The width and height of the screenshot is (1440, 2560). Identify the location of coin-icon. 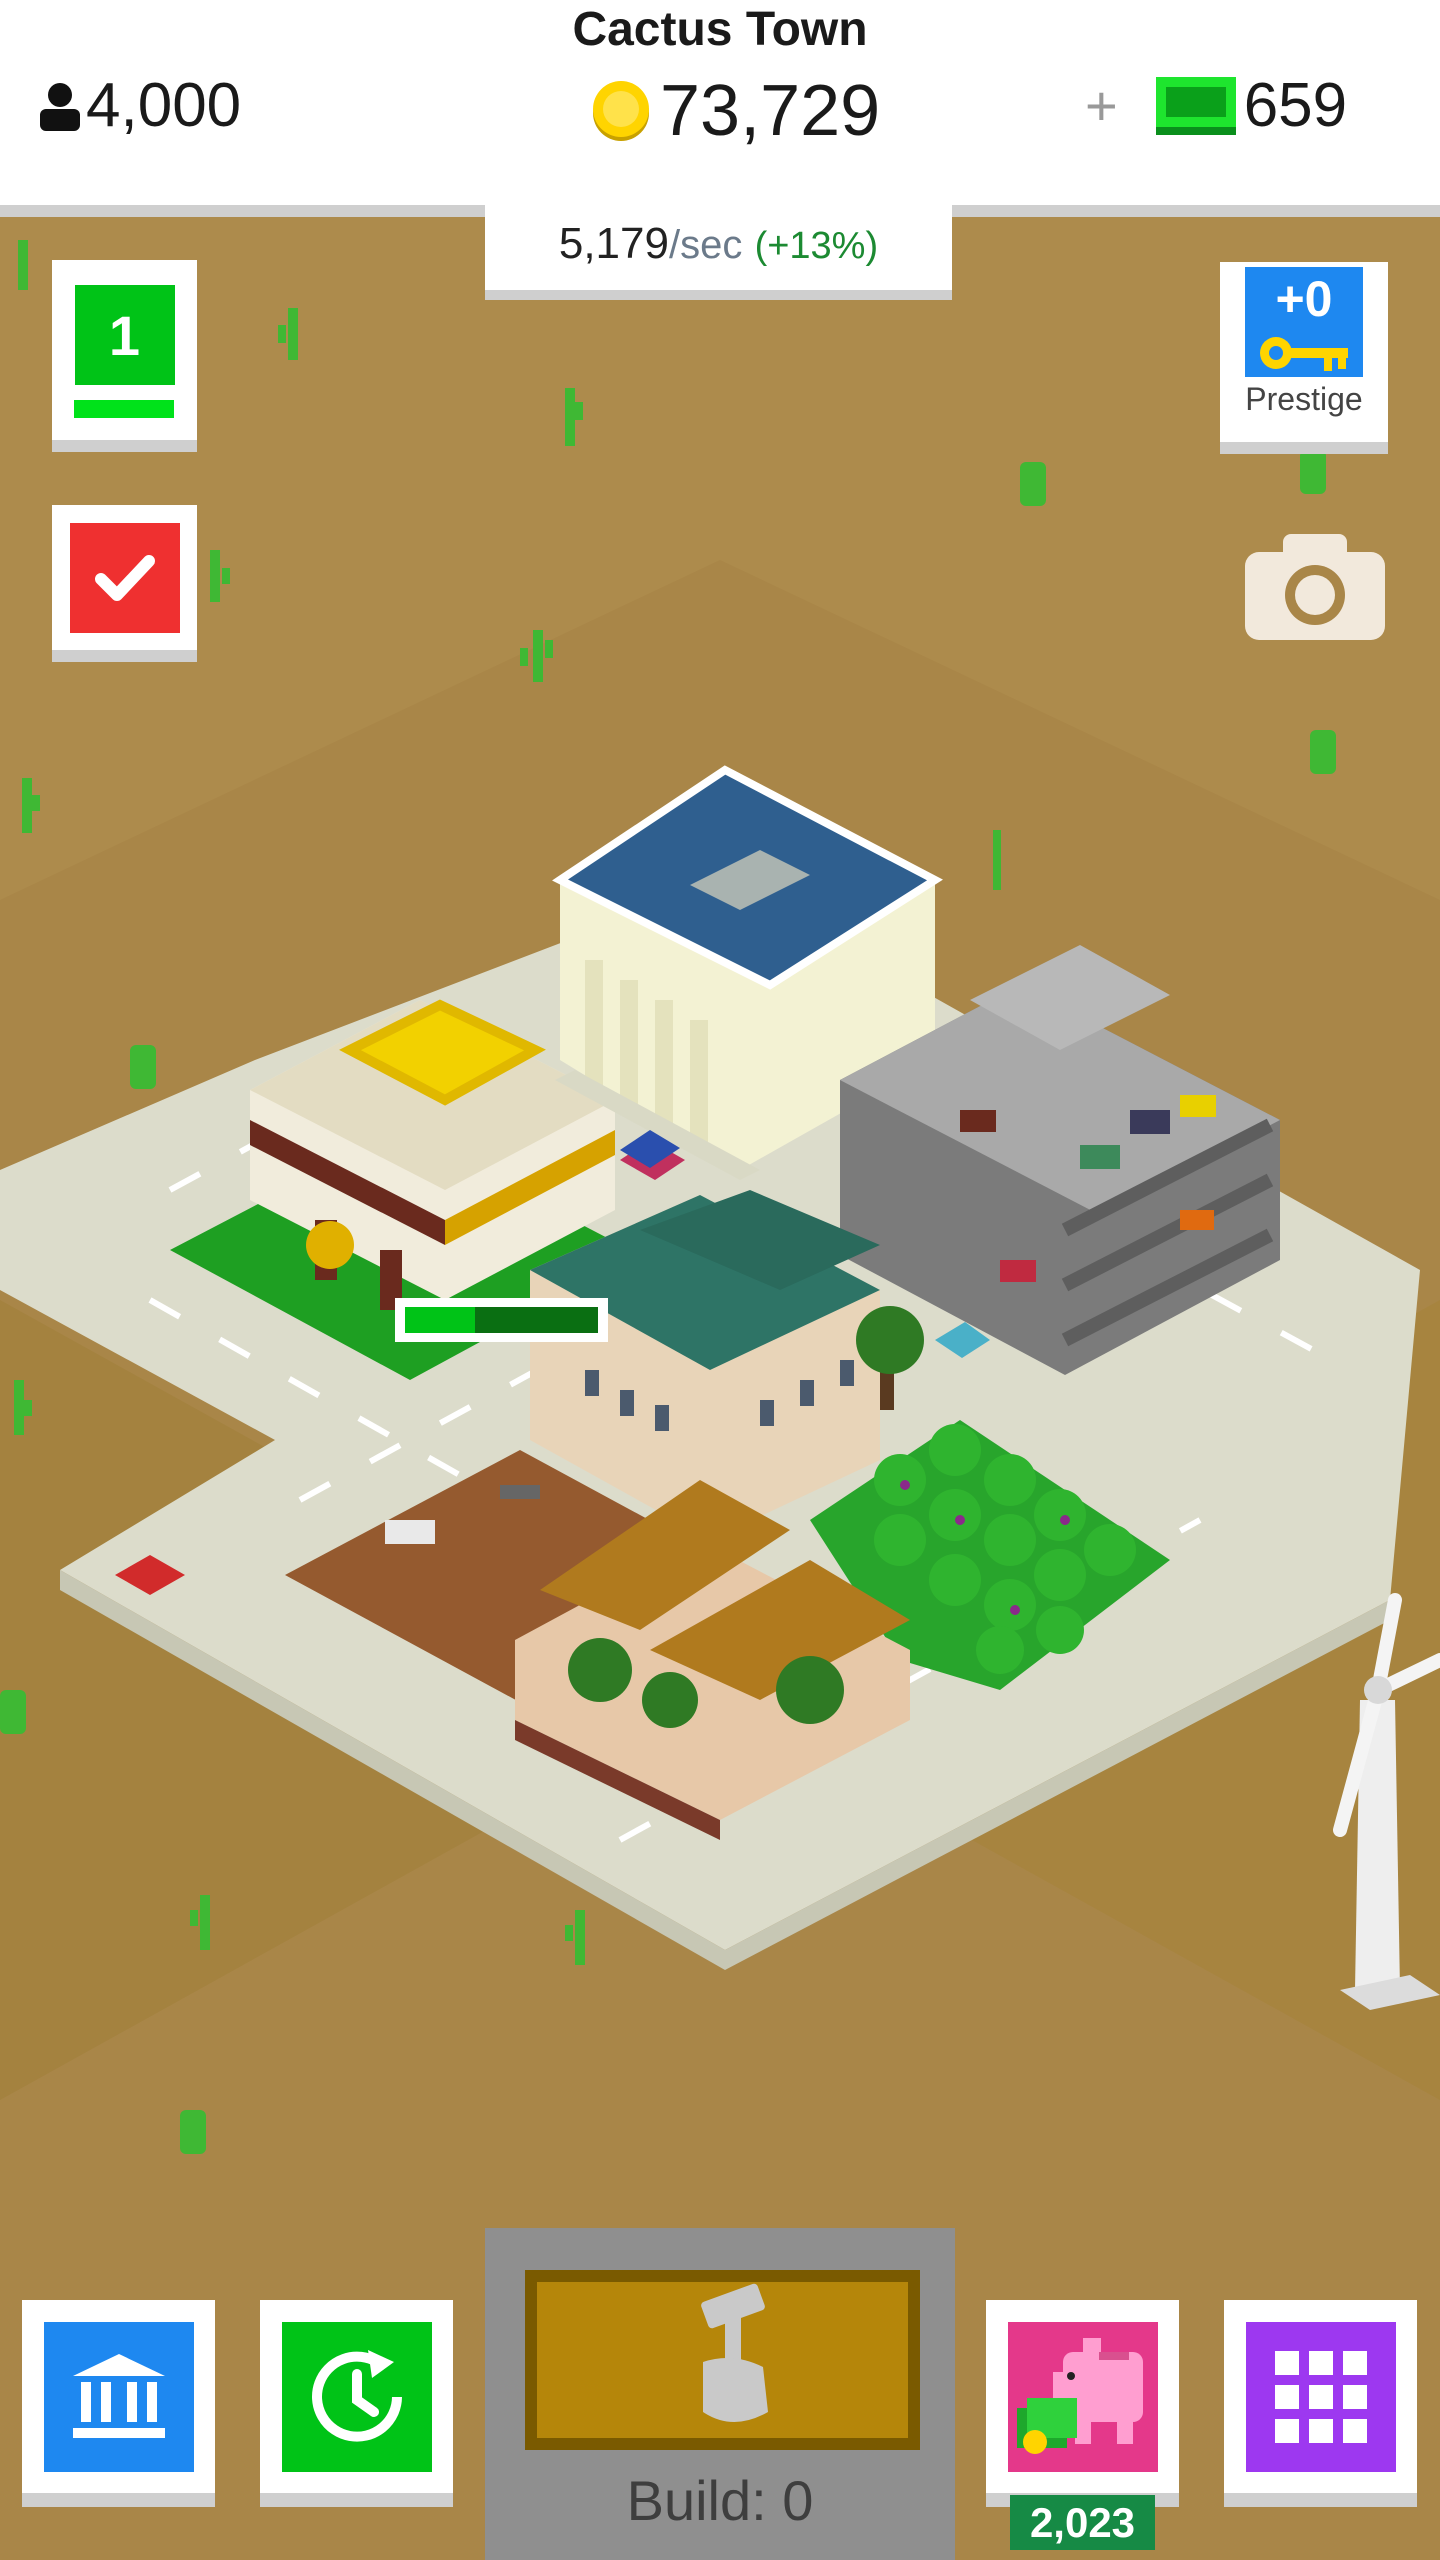
(621, 111).